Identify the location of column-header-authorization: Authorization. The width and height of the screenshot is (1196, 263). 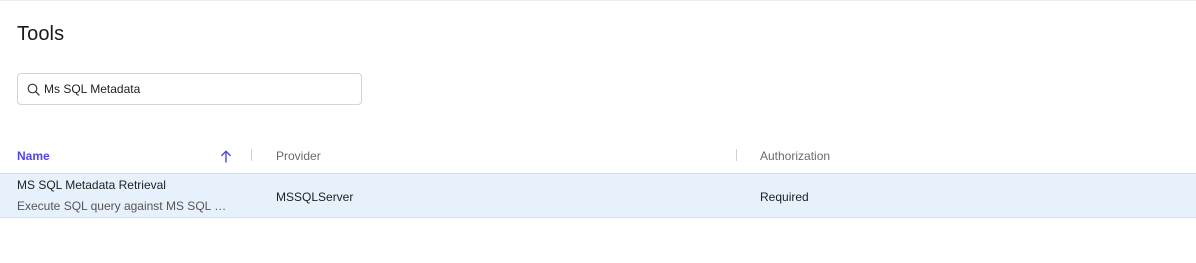
(795, 156).